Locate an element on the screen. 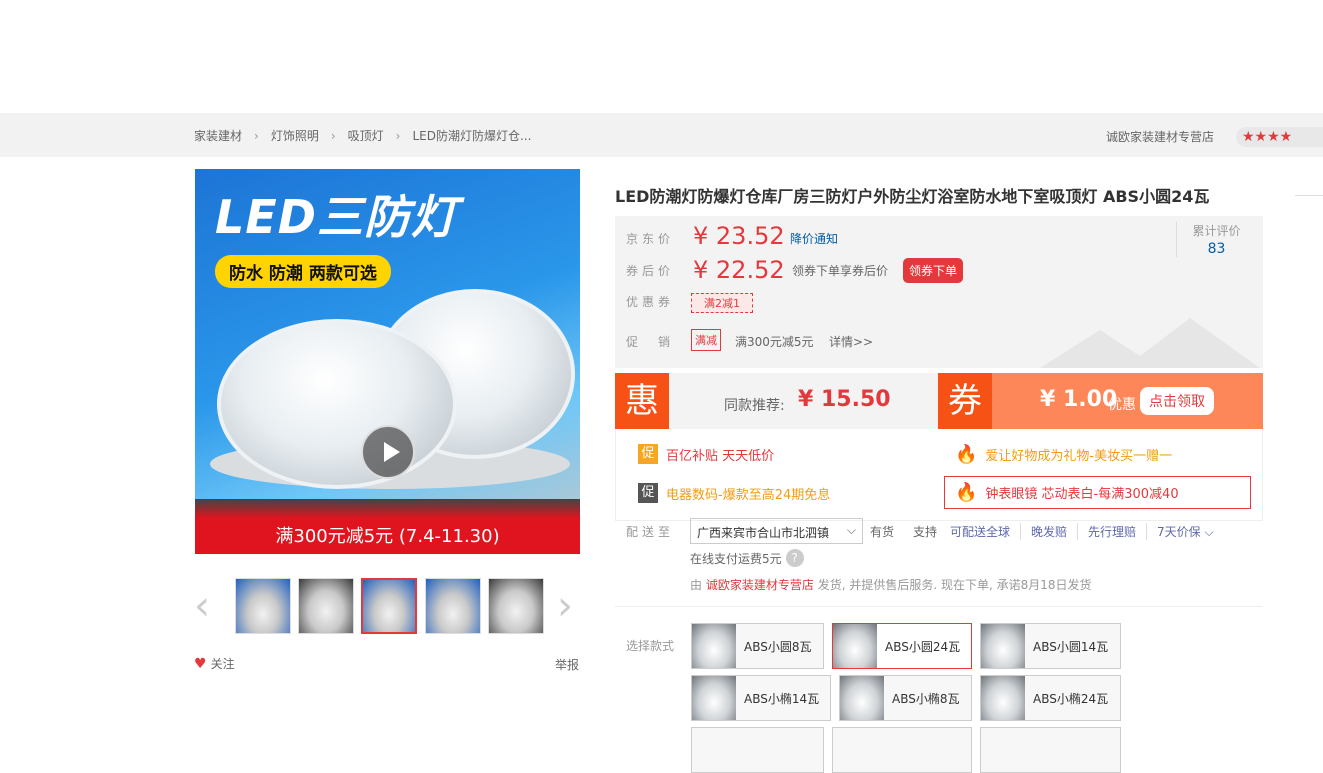  style-option: ABS小椭14瓦 is located at coordinates (761, 698).